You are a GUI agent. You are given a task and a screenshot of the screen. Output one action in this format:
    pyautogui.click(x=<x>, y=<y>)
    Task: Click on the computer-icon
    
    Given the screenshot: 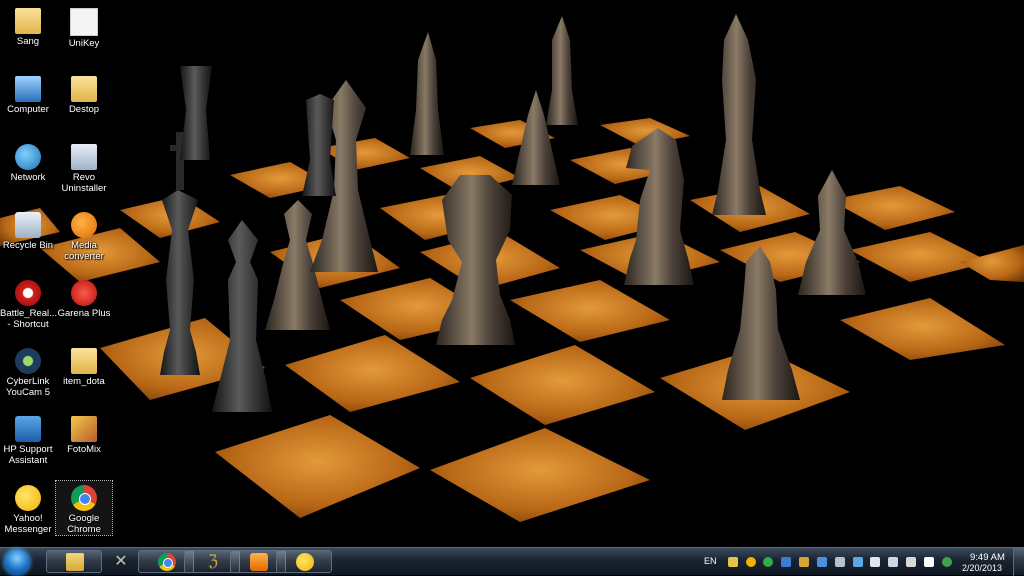 What is the action you would take?
    pyautogui.click(x=28, y=89)
    